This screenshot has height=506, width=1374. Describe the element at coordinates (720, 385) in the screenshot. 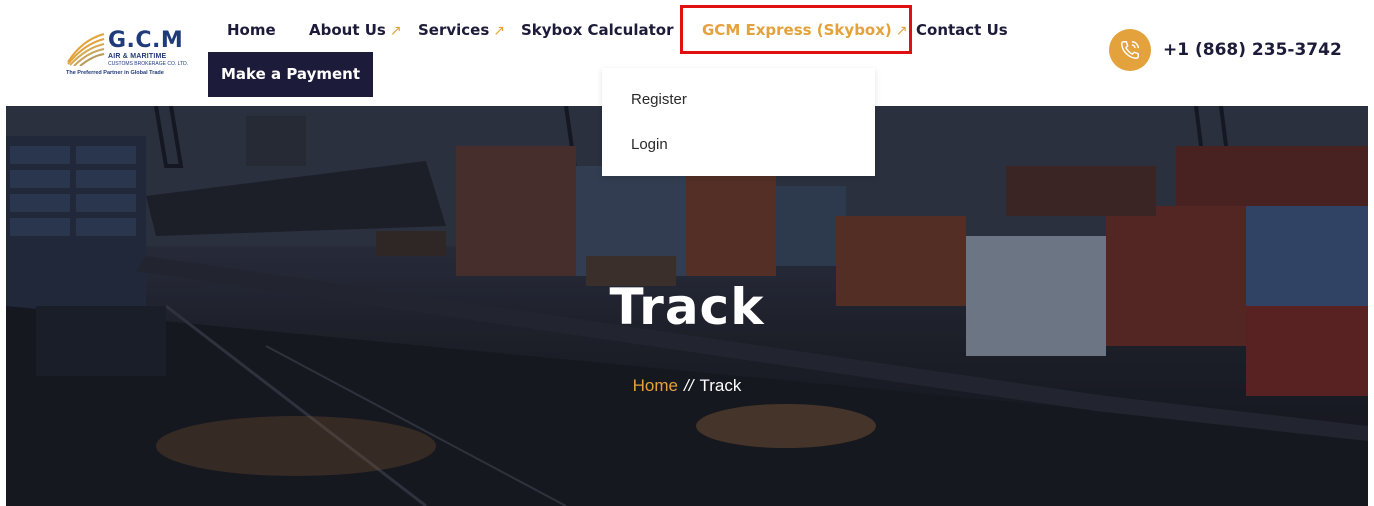

I see `breadcrumb-current: Track` at that location.